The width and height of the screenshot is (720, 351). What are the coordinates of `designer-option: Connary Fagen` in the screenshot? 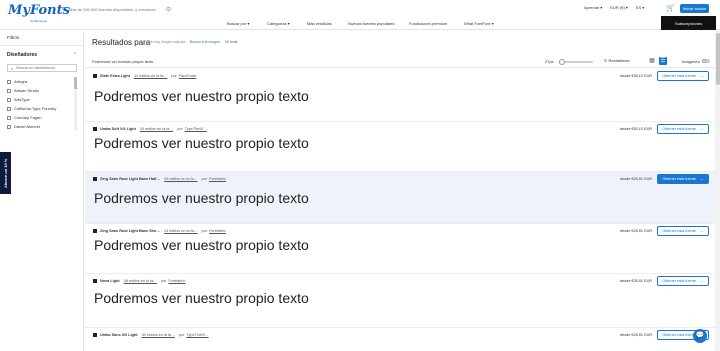 It's located at (40, 117).